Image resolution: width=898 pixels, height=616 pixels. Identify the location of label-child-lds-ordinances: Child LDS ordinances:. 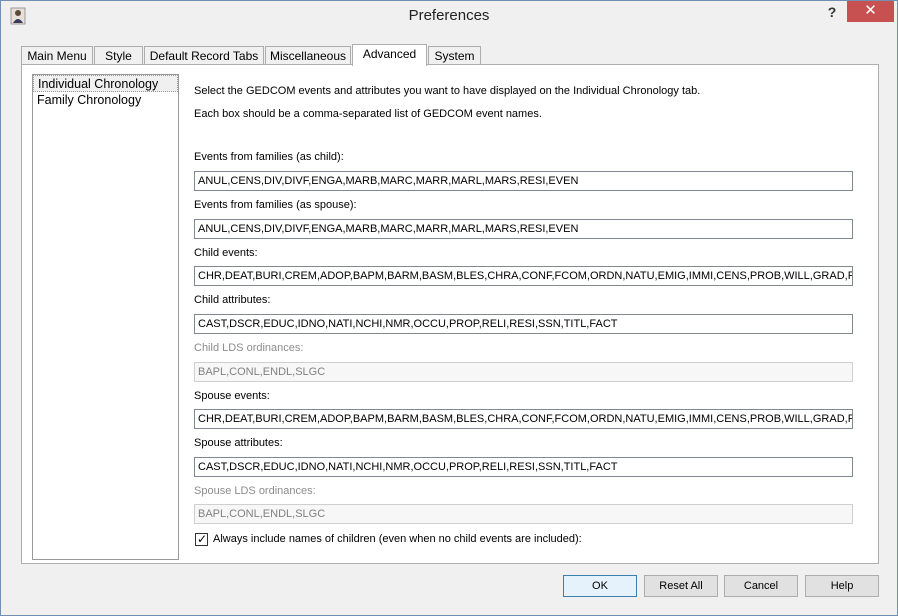
(249, 348).